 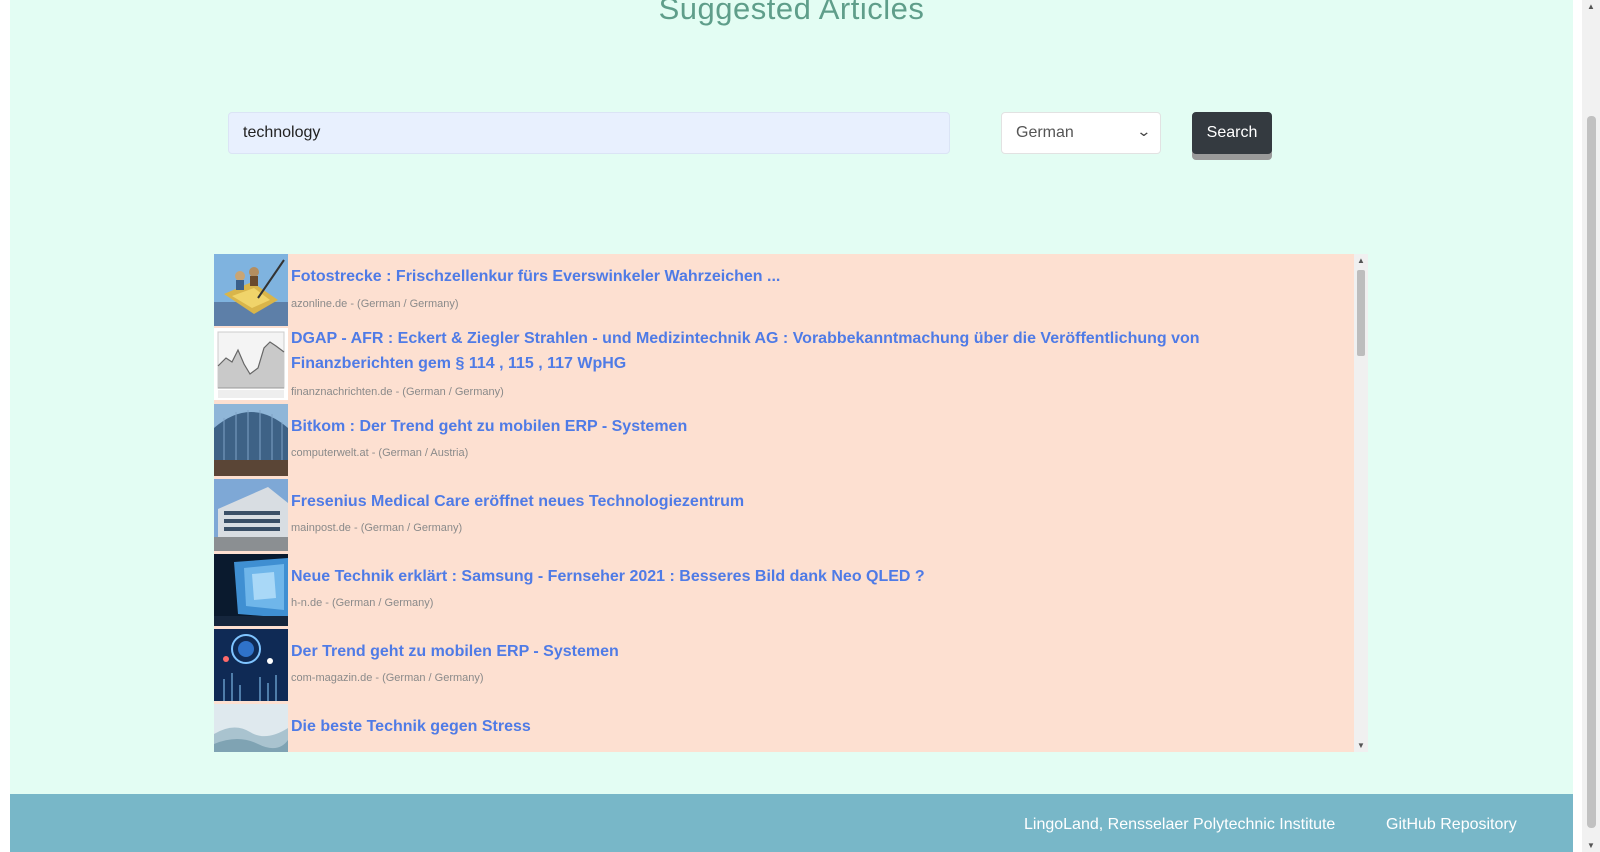 I want to click on search-button: Search, so click(x=1232, y=133).